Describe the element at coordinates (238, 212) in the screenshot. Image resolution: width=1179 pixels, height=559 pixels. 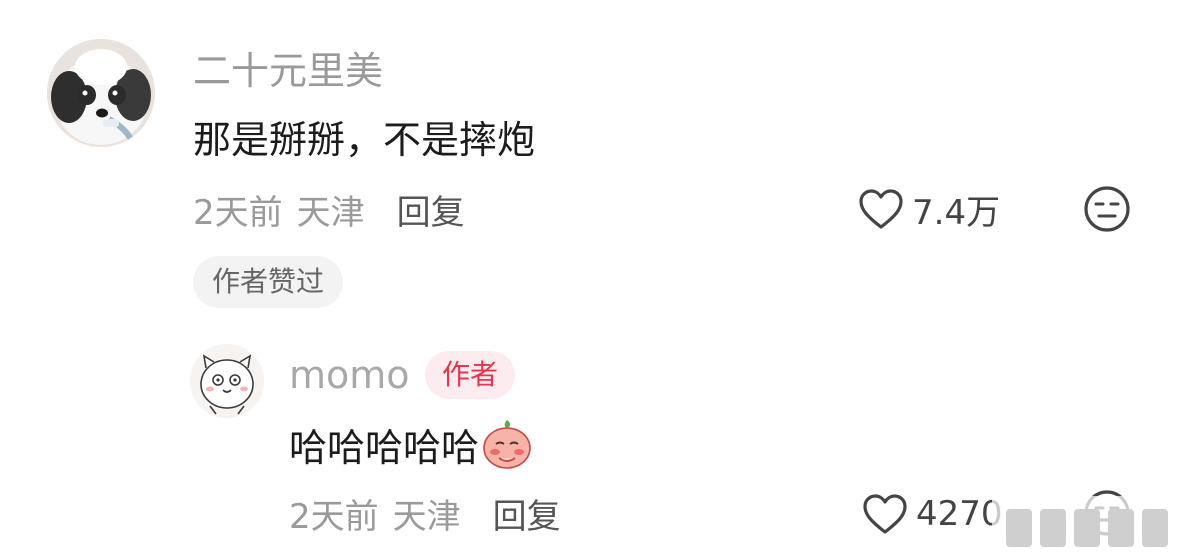
I see `comment-time: 2天前` at that location.